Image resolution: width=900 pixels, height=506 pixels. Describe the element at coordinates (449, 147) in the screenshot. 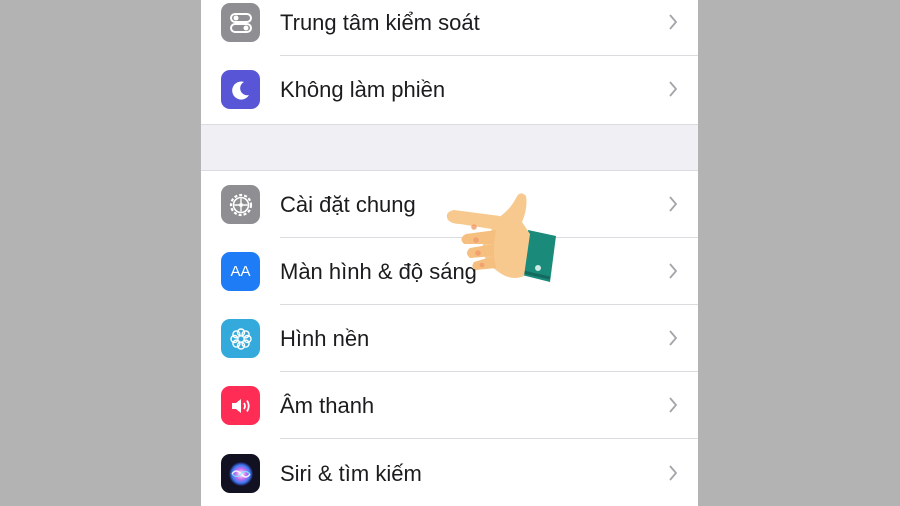

I see `section-gap` at that location.